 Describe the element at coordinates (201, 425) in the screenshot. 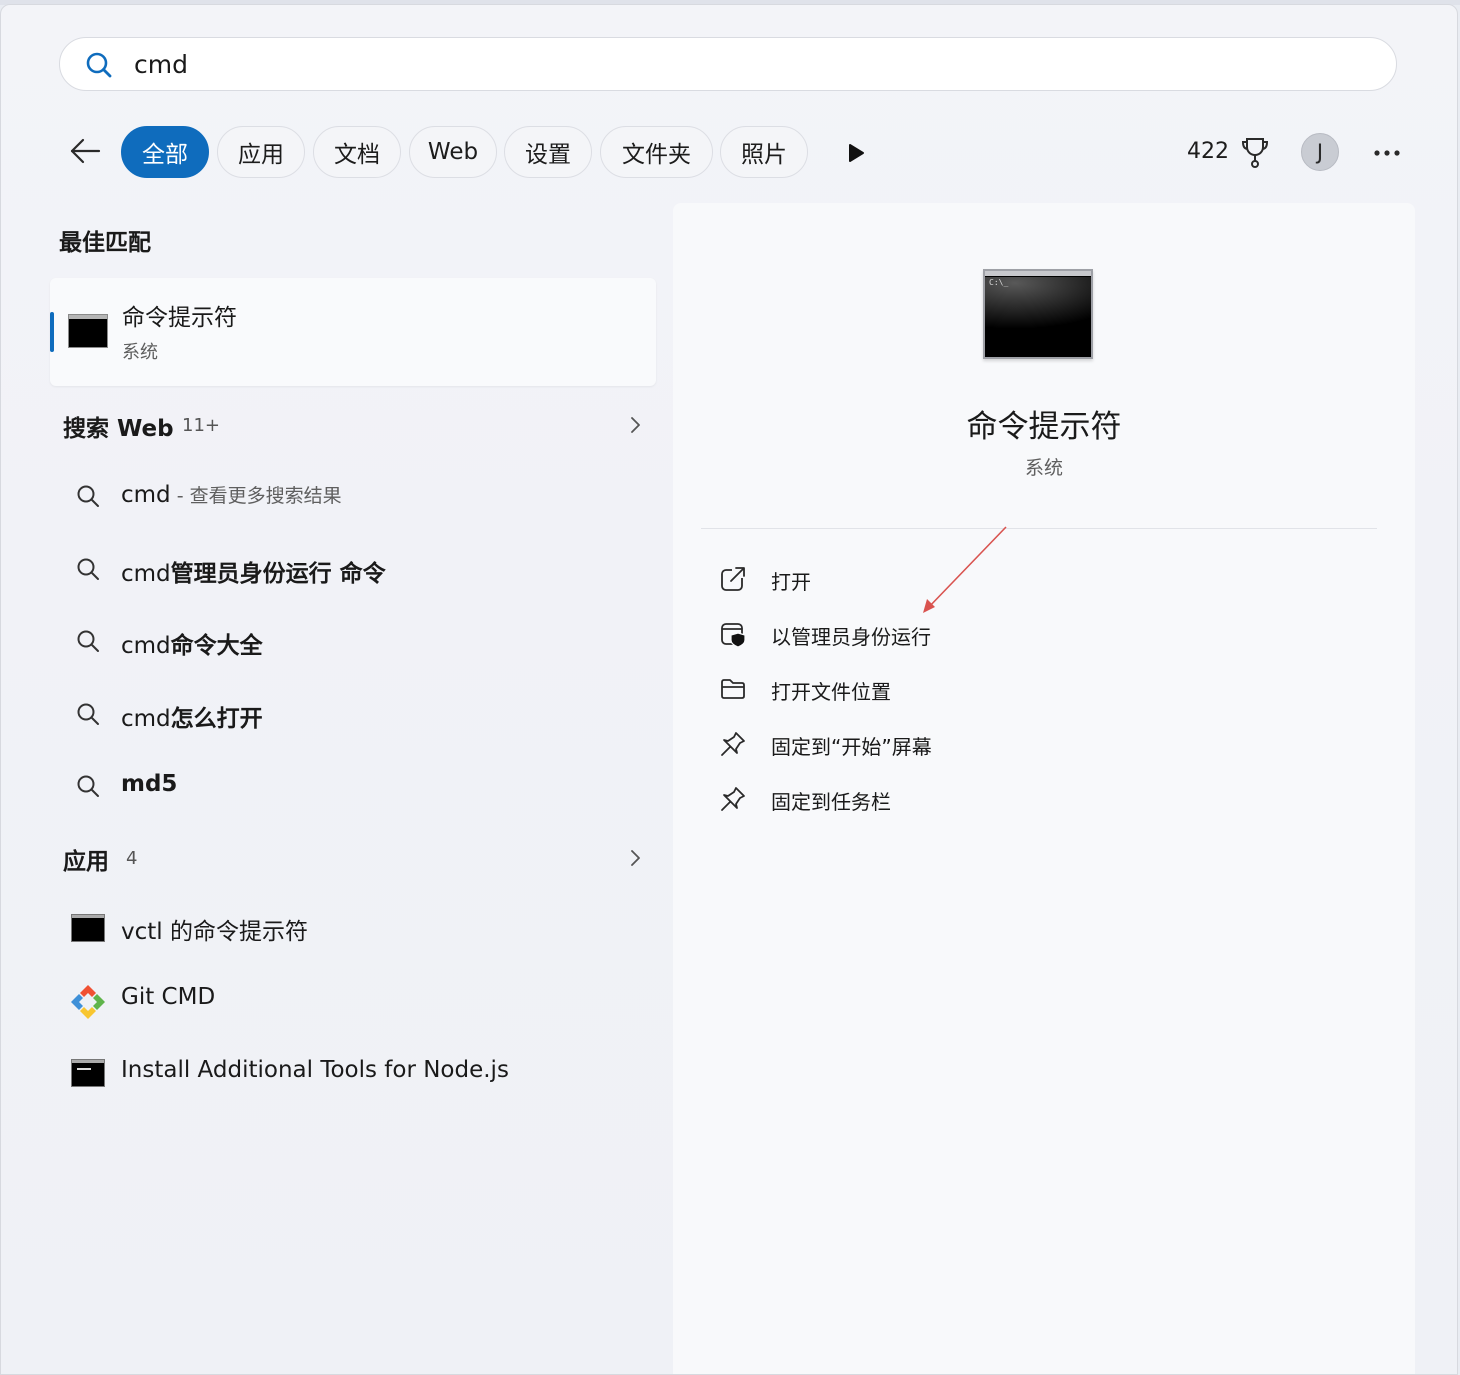

I see `web-section-count: 11+` at that location.